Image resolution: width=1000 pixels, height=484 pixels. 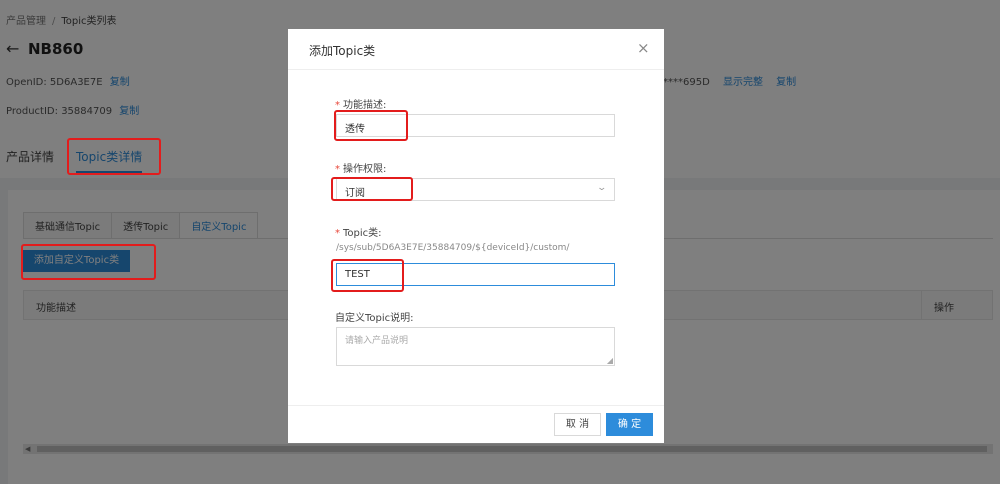 What do you see at coordinates (476, 405) in the screenshot?
I see `dialog-footer-divider` at bounding box center [476, 405].